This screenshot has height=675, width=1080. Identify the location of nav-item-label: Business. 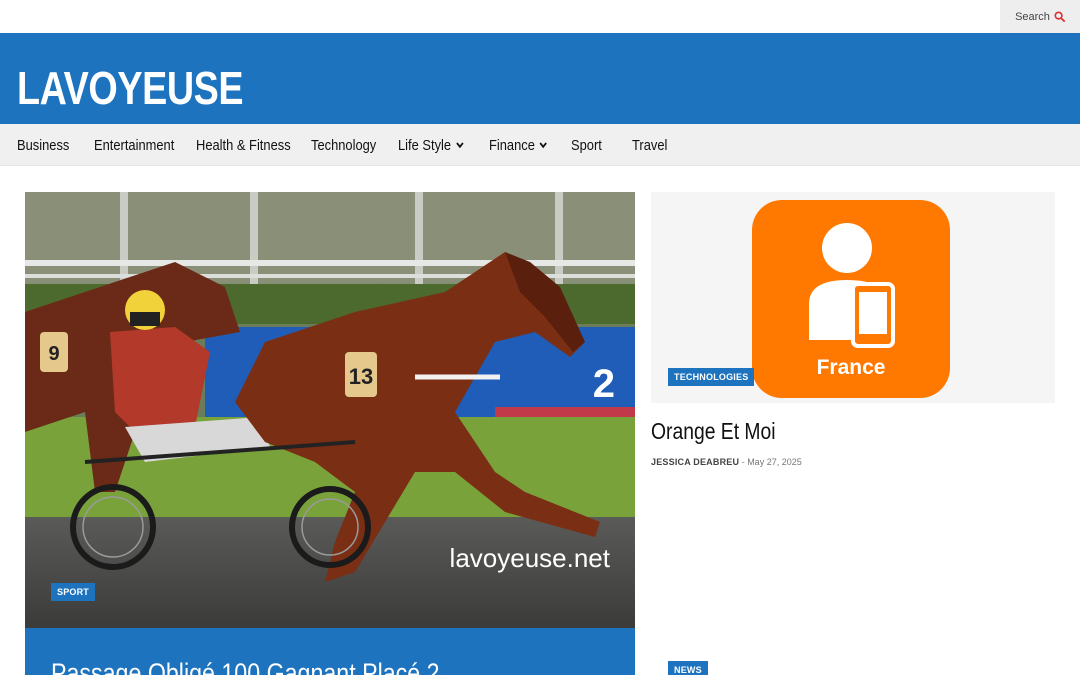
(43, 145).